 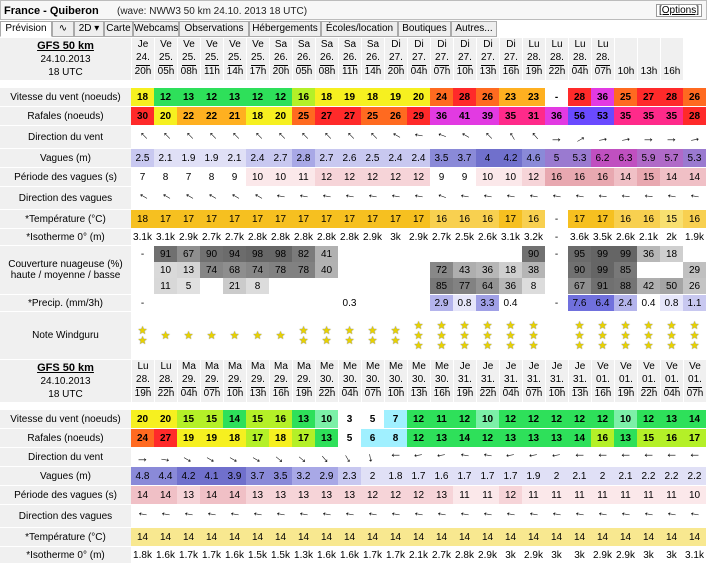 I want to click on windguru-rating-cell: ★ ★ ★, so click(x=418, y=335).